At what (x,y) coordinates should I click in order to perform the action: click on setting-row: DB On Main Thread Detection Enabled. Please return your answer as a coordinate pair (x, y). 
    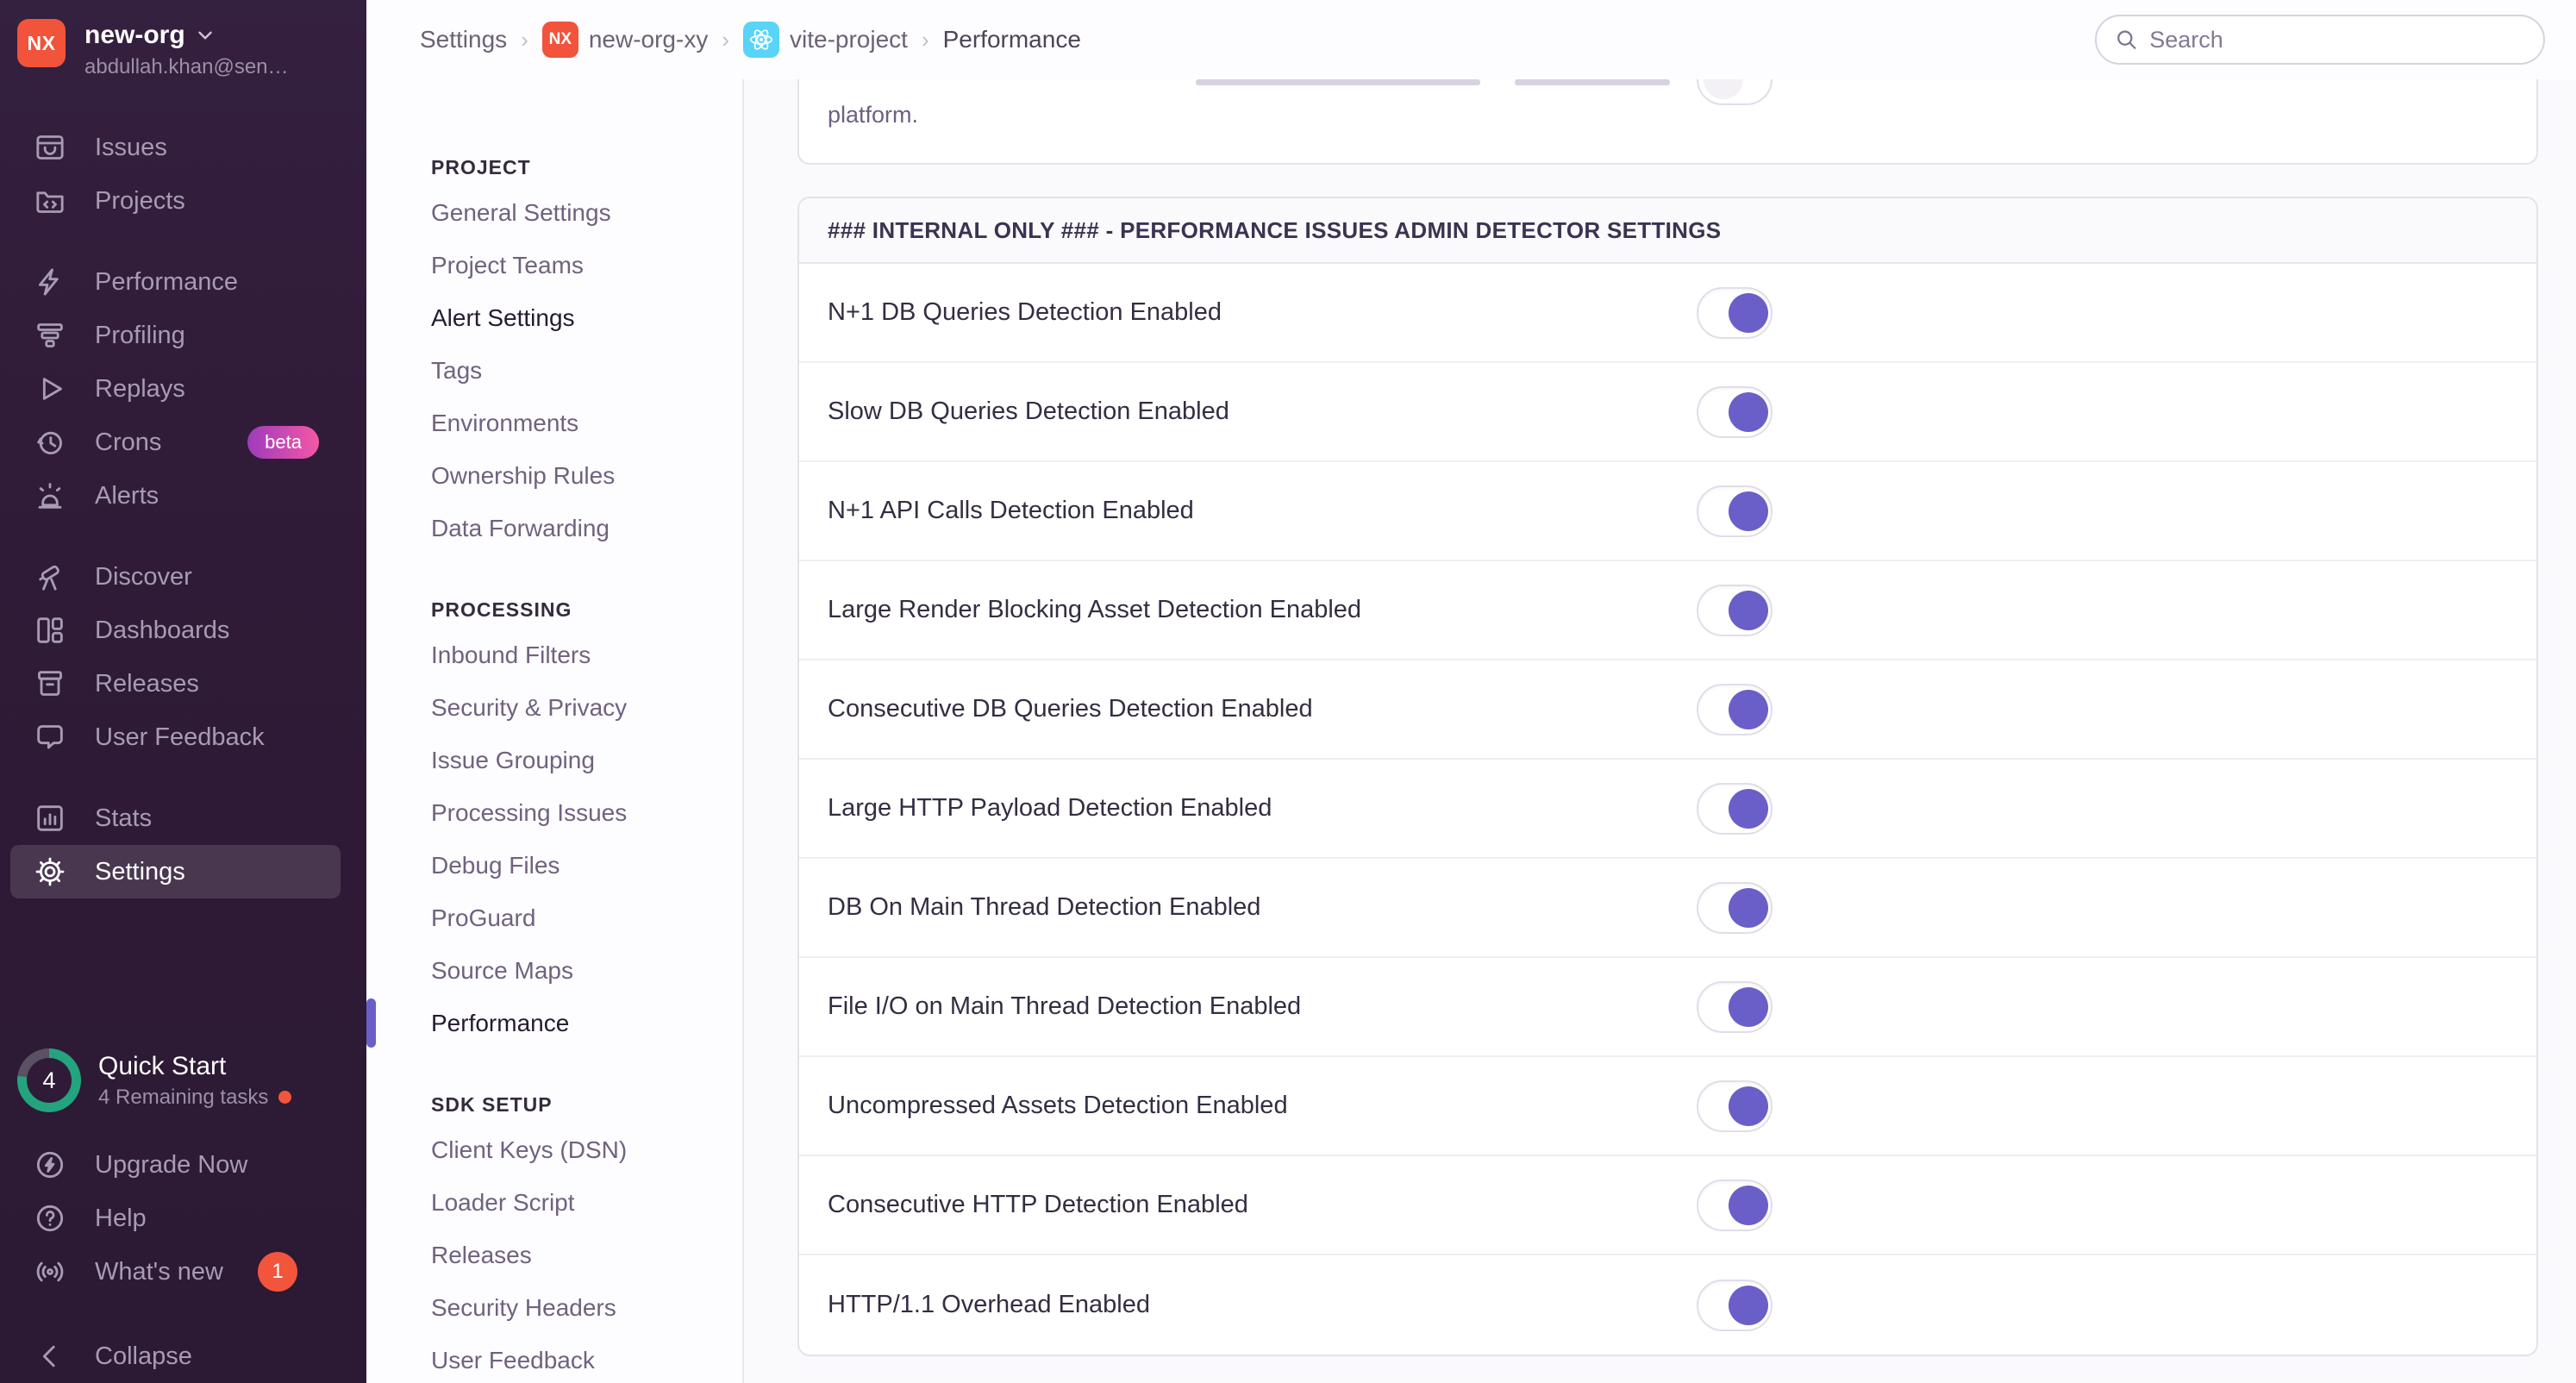
    Looking at the image, I should click on (1667, 908).